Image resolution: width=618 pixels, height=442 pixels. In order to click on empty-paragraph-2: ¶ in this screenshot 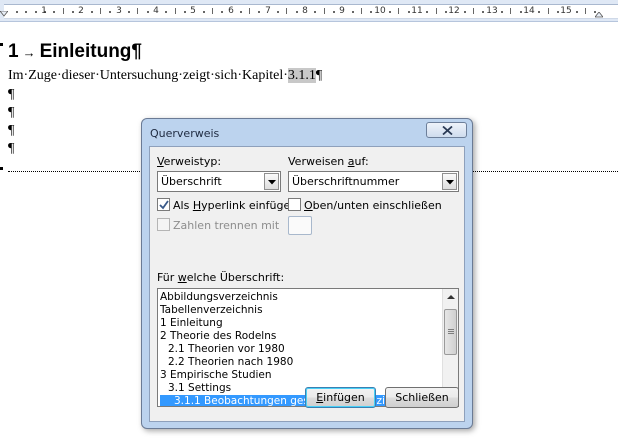, I will do `click(11, 113)`.